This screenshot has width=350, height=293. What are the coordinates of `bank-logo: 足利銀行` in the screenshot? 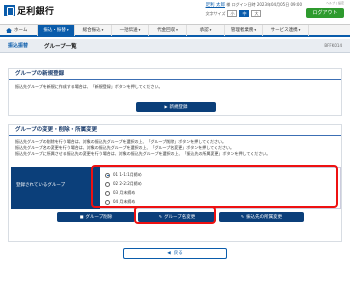 It's located at (29, 10).